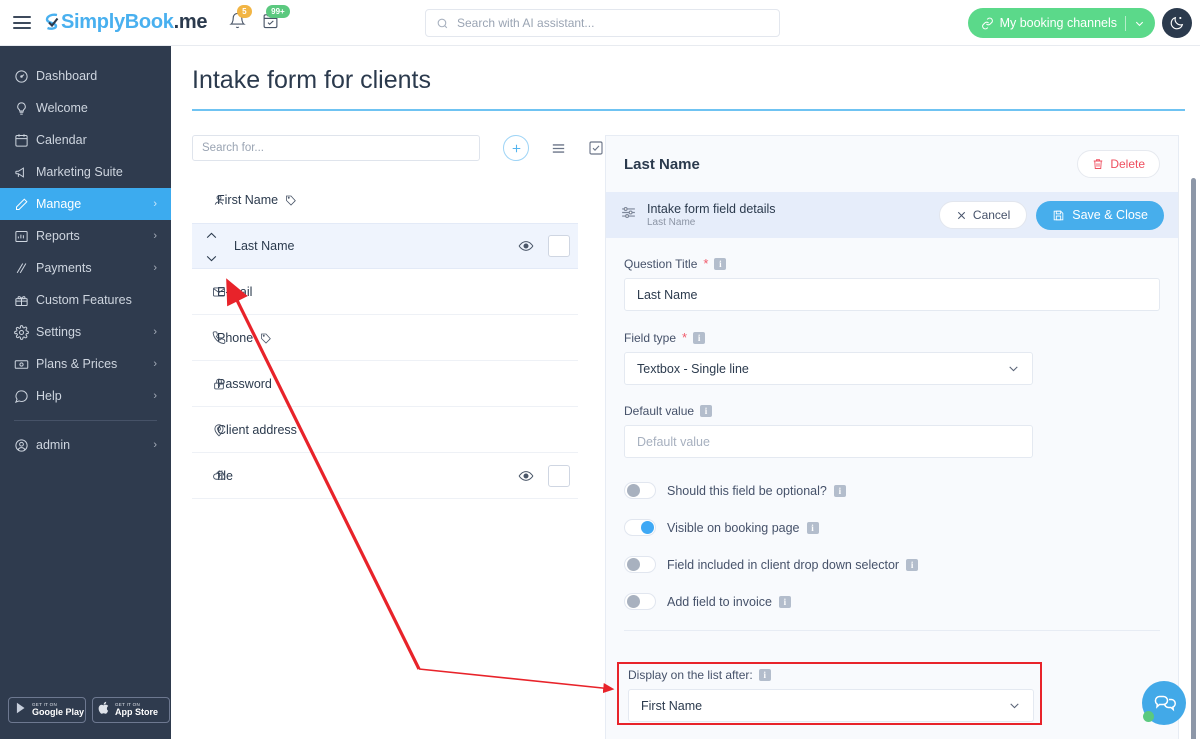  What do you see at coordinates (830, 675) in the screenshot?
I see `display-after-label-row: Display on the list after: i` at bounding box center [830, 675].